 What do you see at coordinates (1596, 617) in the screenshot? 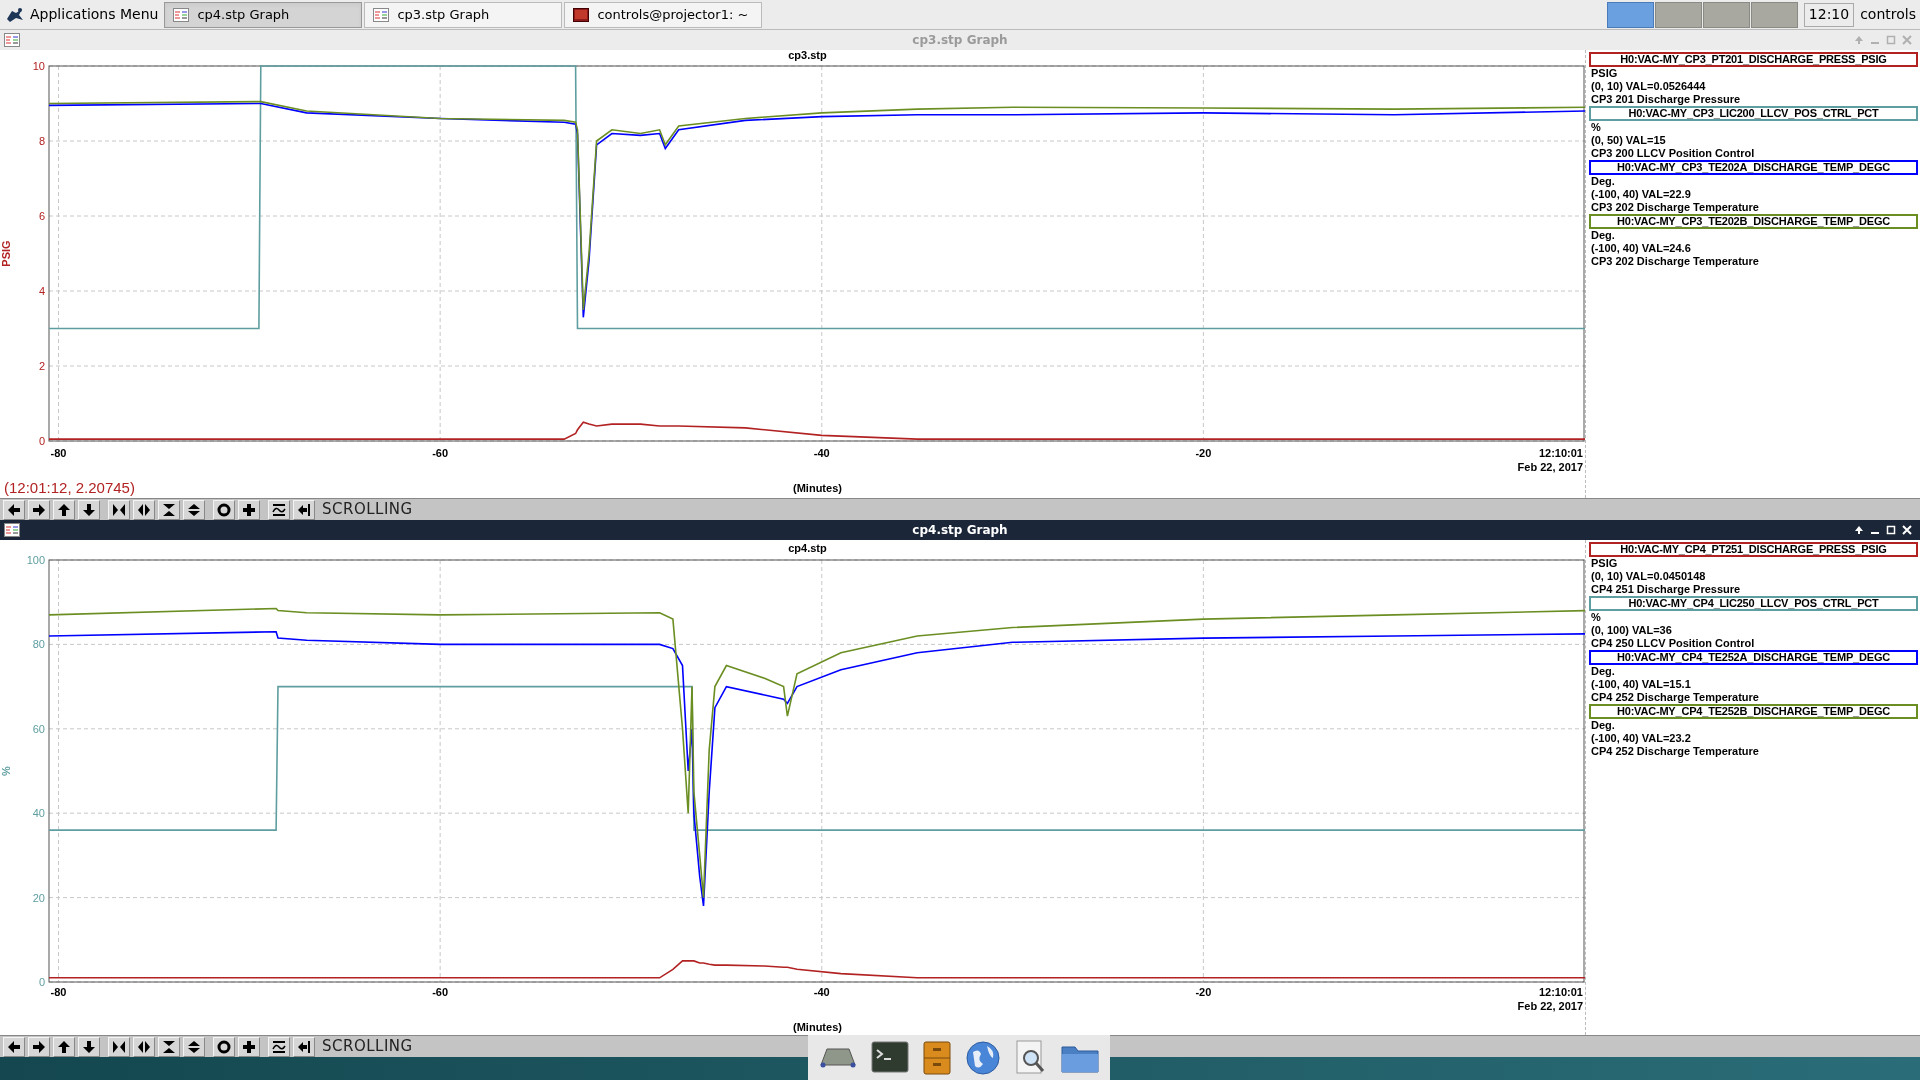
I see `legend-unit: %` at bounding box center [1596, 617].